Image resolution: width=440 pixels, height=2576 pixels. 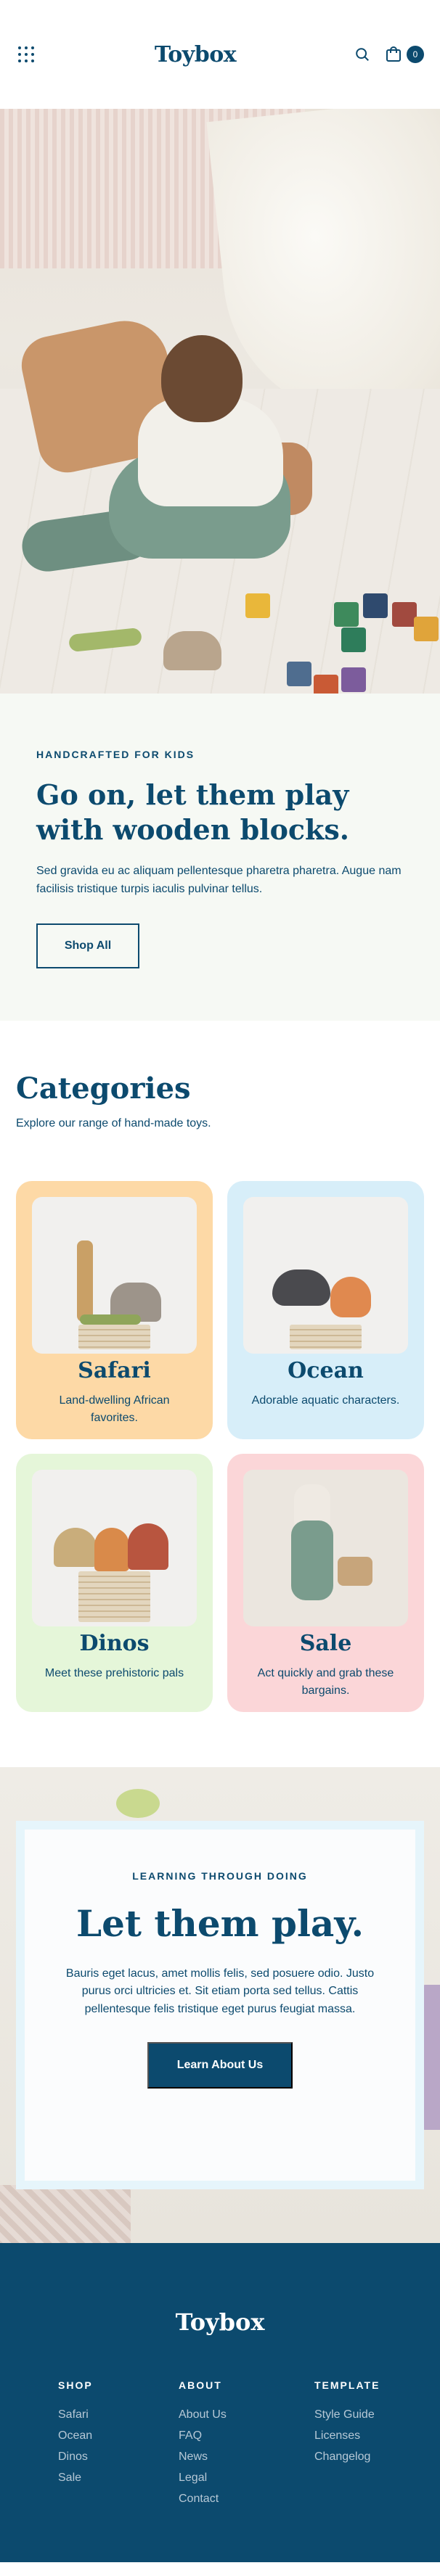 I want to click on site-header: Toybox 0, so click(x=220, y=54).